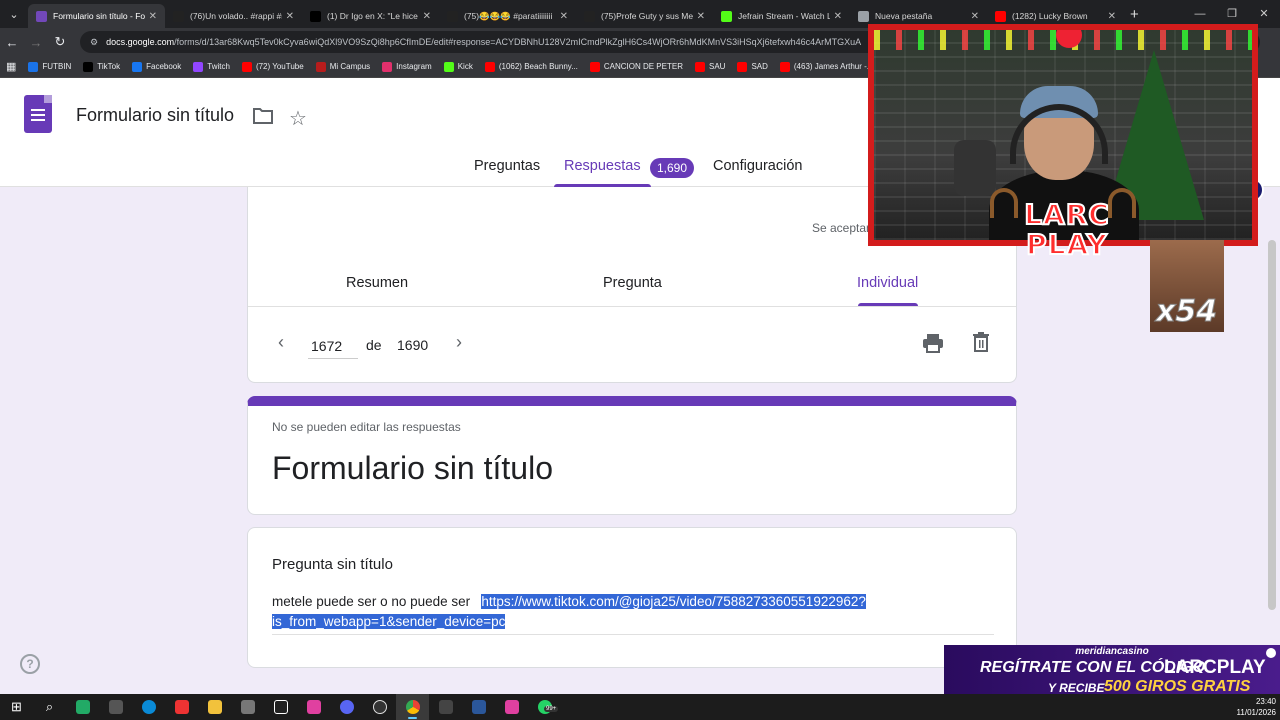 Image resolution: width=1280 pixels, height=720 pixels. What do you see at coordinates (412, 707) in the screenshot?
I see `chrome-icon` at bounding box center [412, 707].